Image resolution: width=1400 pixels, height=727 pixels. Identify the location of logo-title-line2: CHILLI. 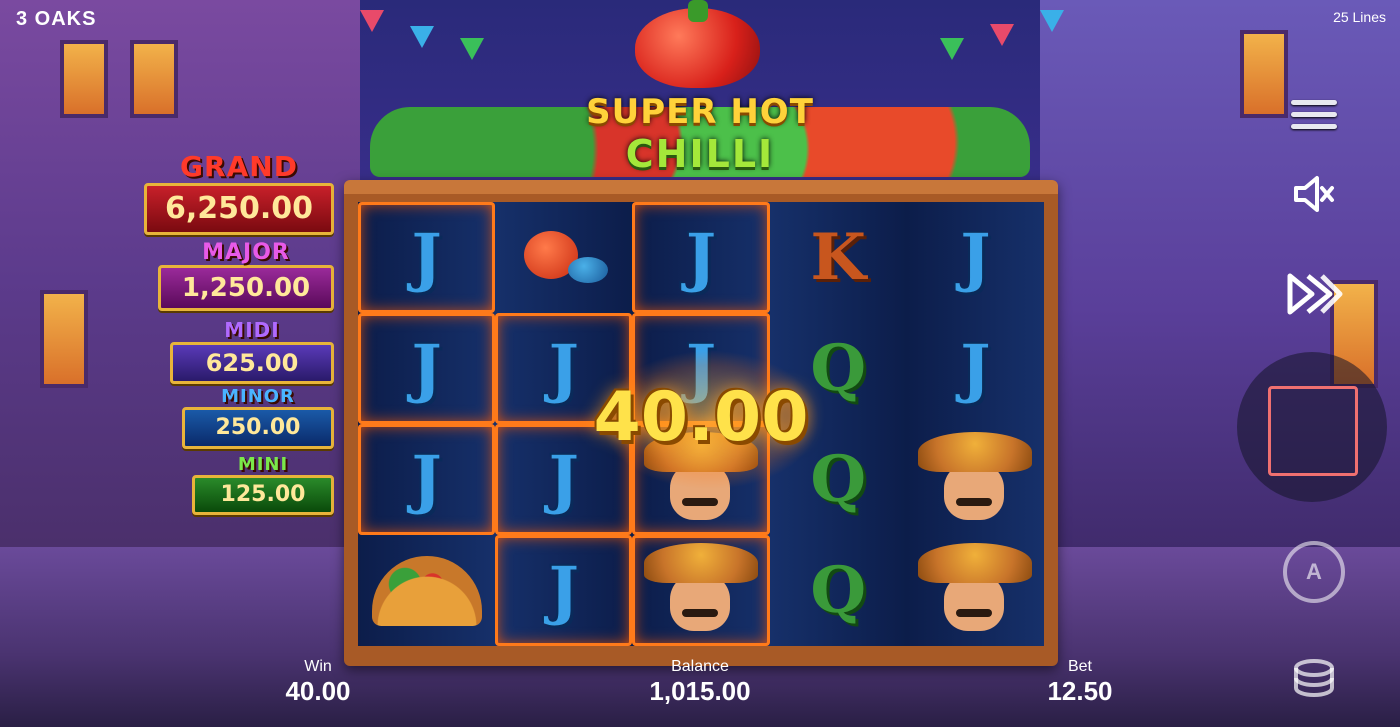
(700, 154).